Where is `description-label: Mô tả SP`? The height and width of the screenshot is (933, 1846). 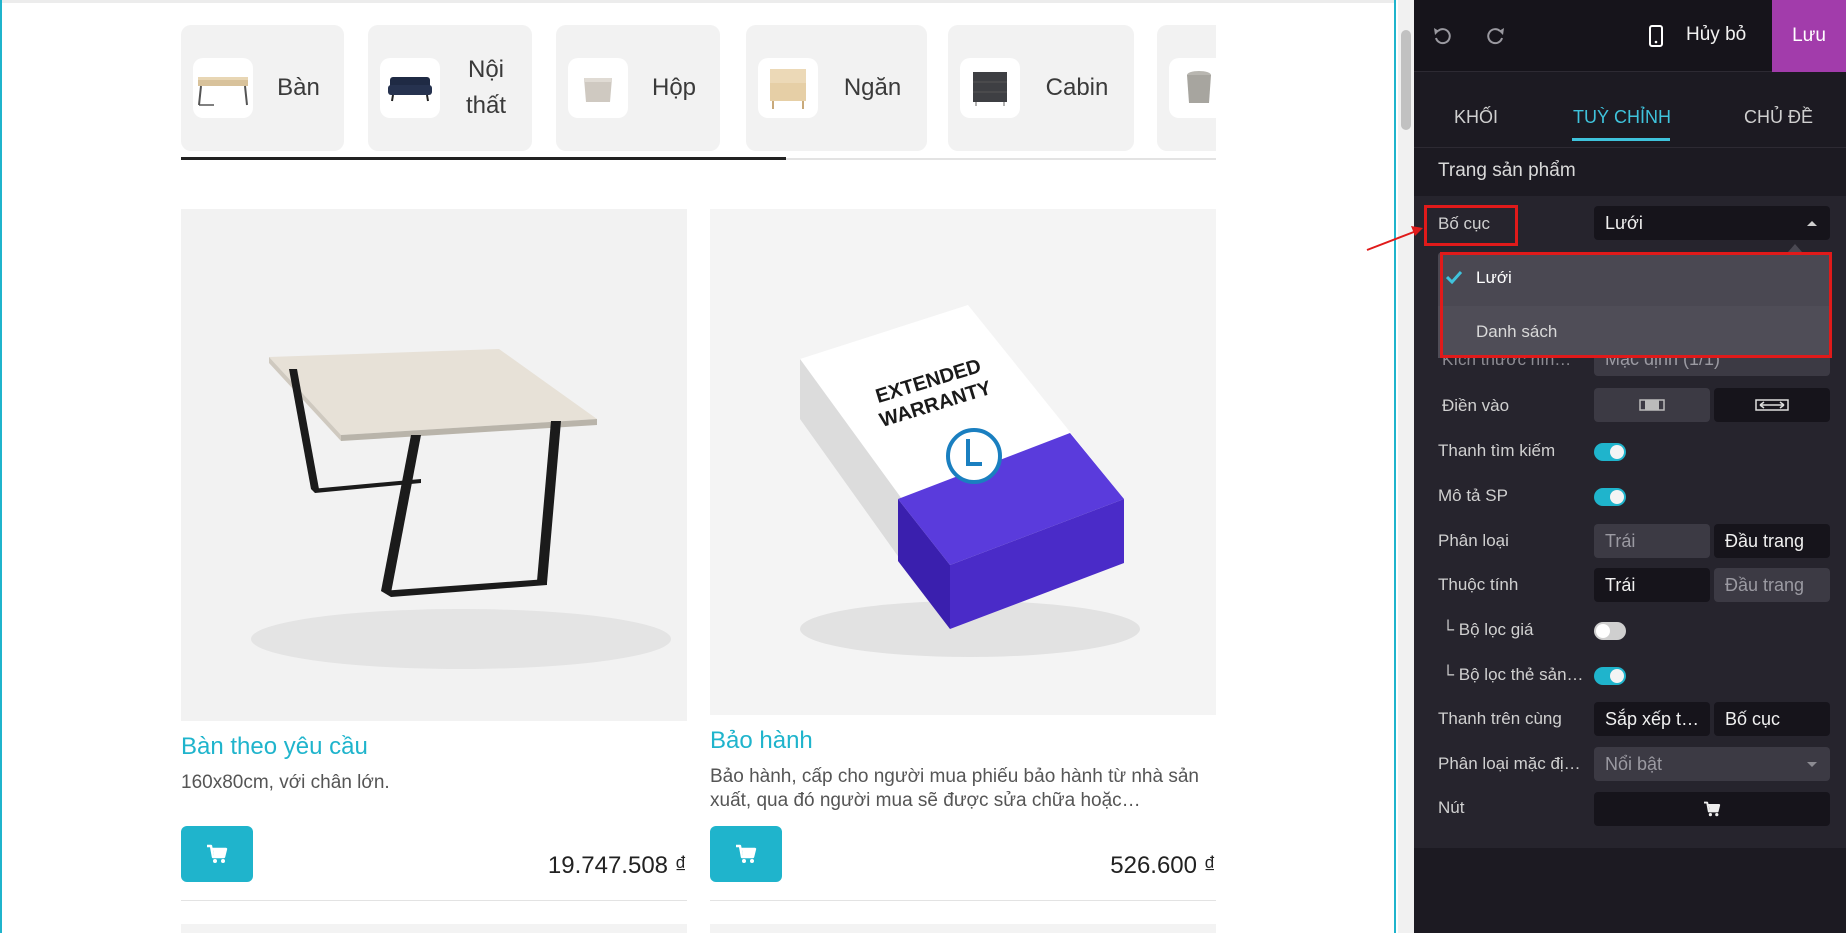 description-label: Mô tả SP is located at coordinates (1473, 495).